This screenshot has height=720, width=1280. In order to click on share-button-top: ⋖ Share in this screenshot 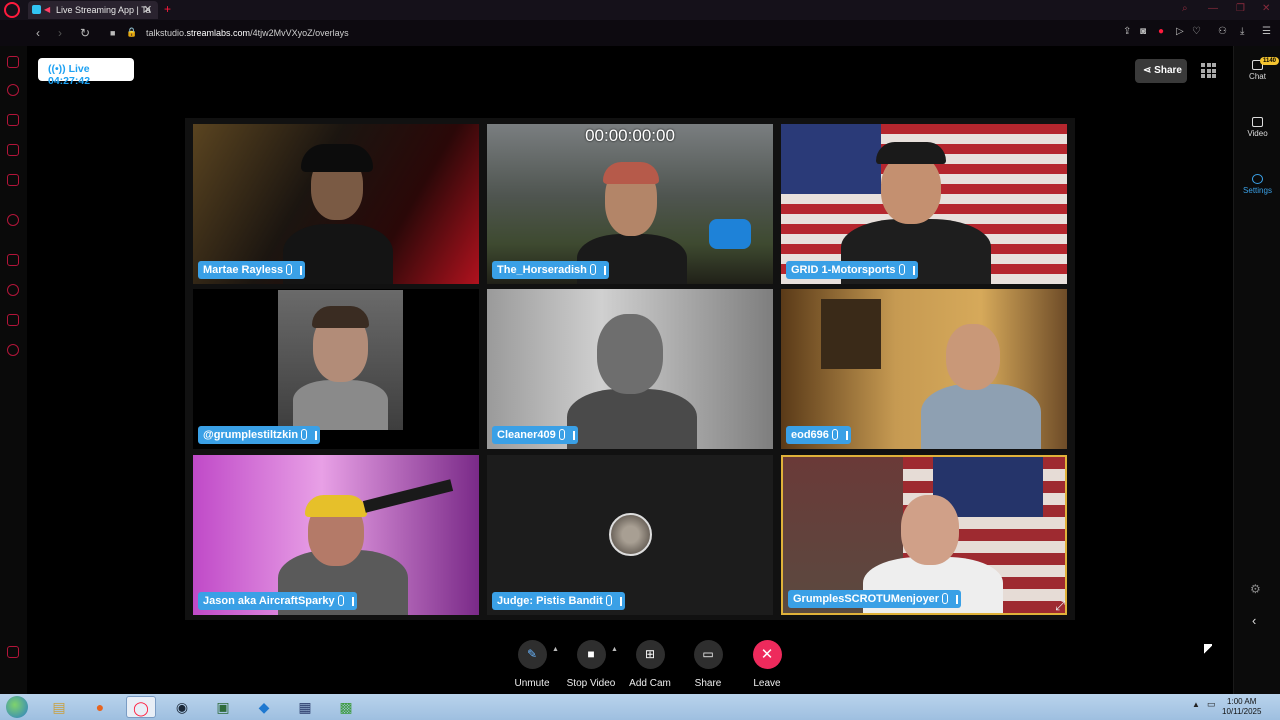, I will do `click(1161, 71)`.